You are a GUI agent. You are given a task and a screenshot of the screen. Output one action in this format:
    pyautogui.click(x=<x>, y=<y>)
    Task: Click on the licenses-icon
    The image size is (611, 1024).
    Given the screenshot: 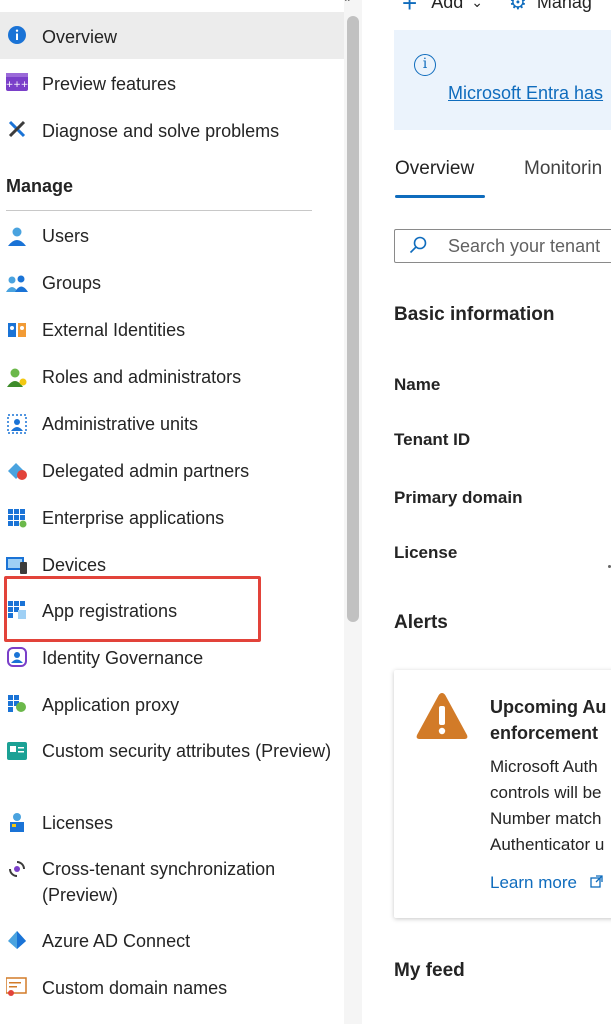 What is the action you would take?
    pyautogui.click(x=17, y=822)
    